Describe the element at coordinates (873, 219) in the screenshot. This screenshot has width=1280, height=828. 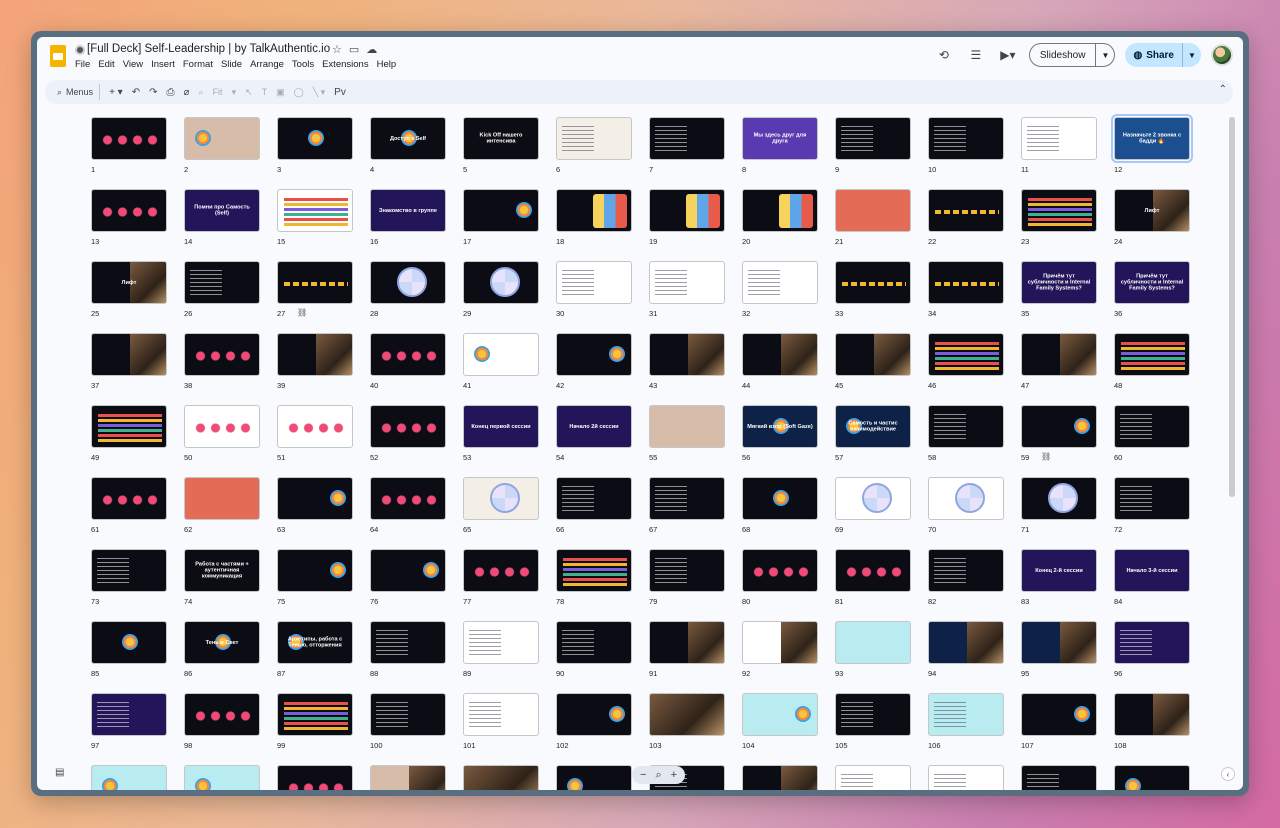
I see `slide-thumbnail: 21` at that location.